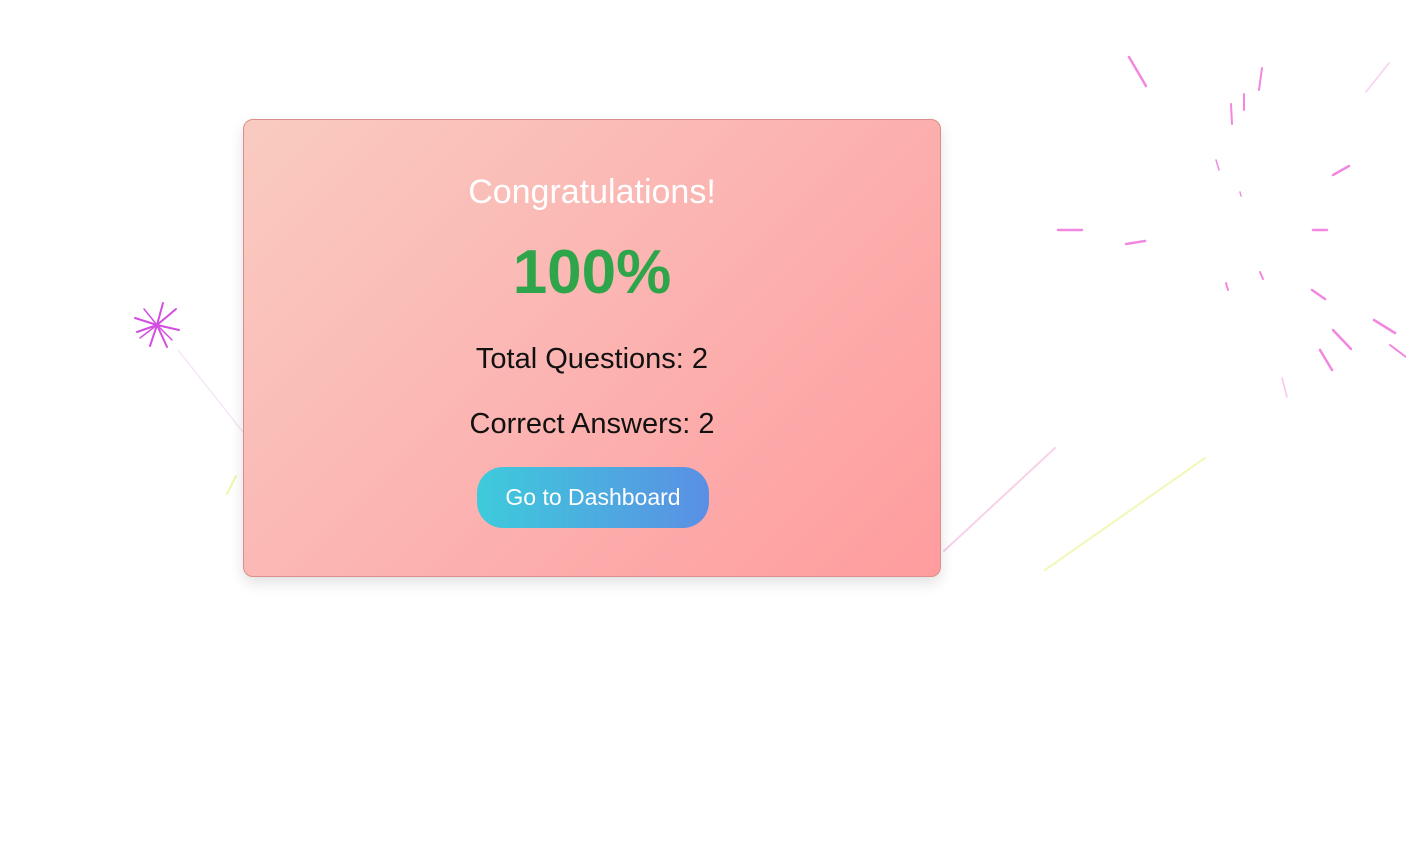 The image size is (1406, 851). What do you see at coordinates (157, 325) in the screenshot?
I see `firework-burst-left` at bounding box center [157, 325].